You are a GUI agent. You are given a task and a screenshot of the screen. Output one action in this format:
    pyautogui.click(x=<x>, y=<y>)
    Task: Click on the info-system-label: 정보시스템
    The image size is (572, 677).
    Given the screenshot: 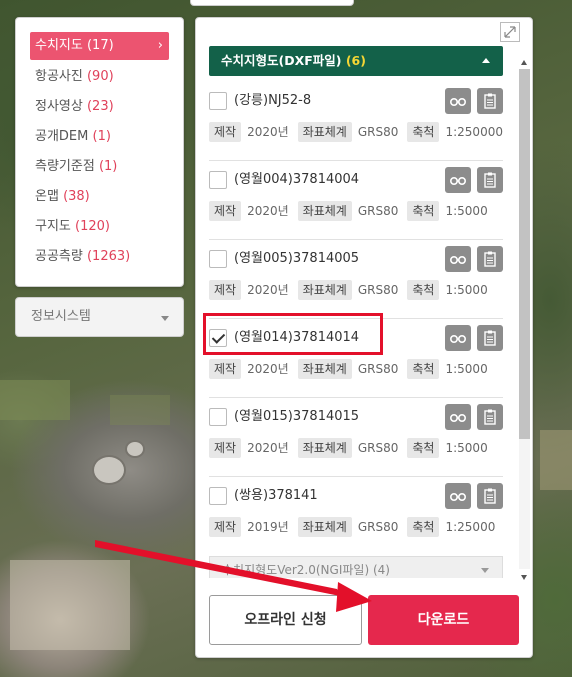 What is the action you would take?
    pyautogui.click(x=61, y=316)
    